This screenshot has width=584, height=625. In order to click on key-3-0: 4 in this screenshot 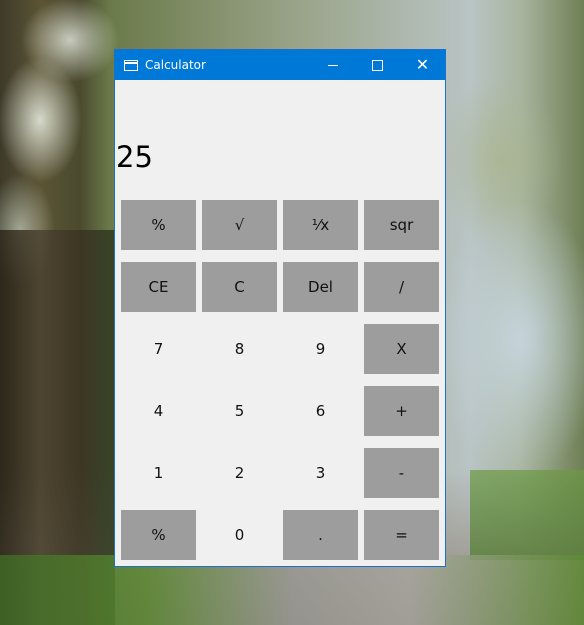, I will do `click(158, 411)`.